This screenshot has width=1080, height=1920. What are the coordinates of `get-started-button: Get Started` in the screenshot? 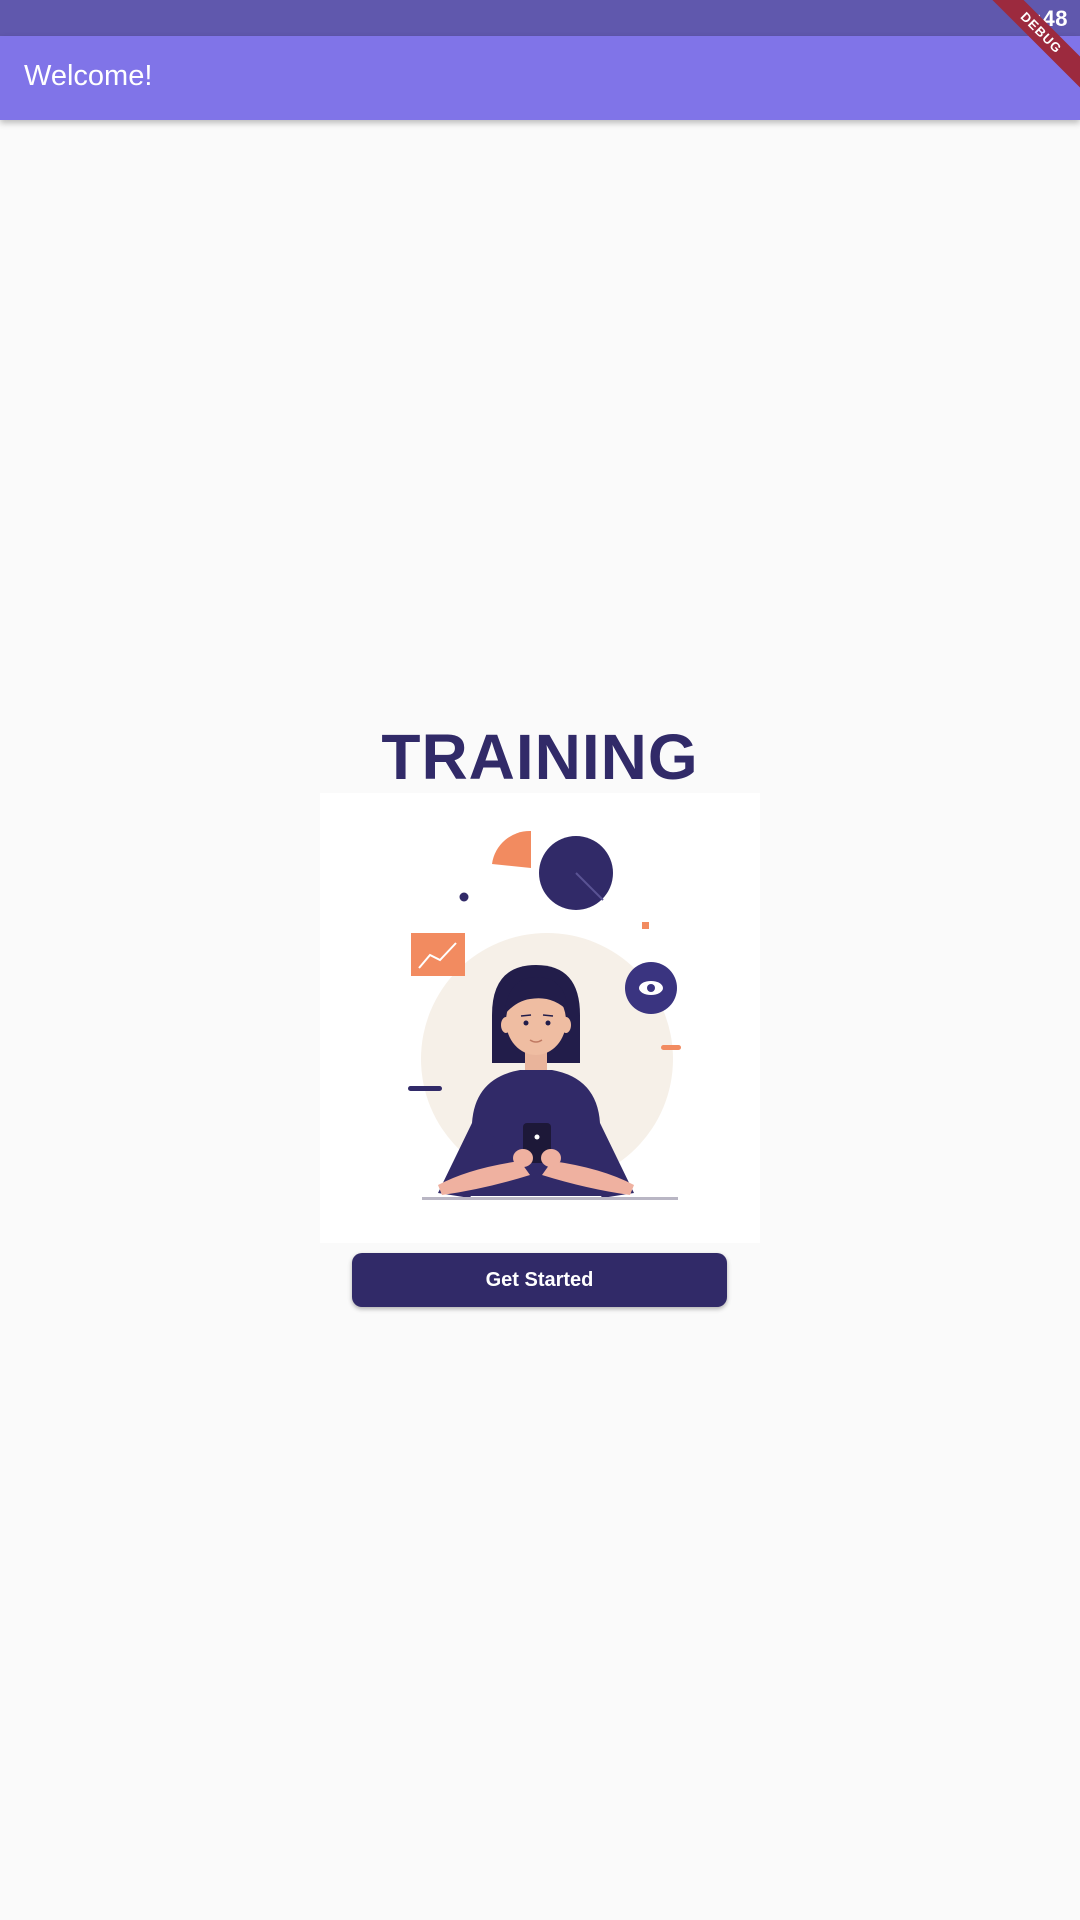 It's located at (539, 1280).